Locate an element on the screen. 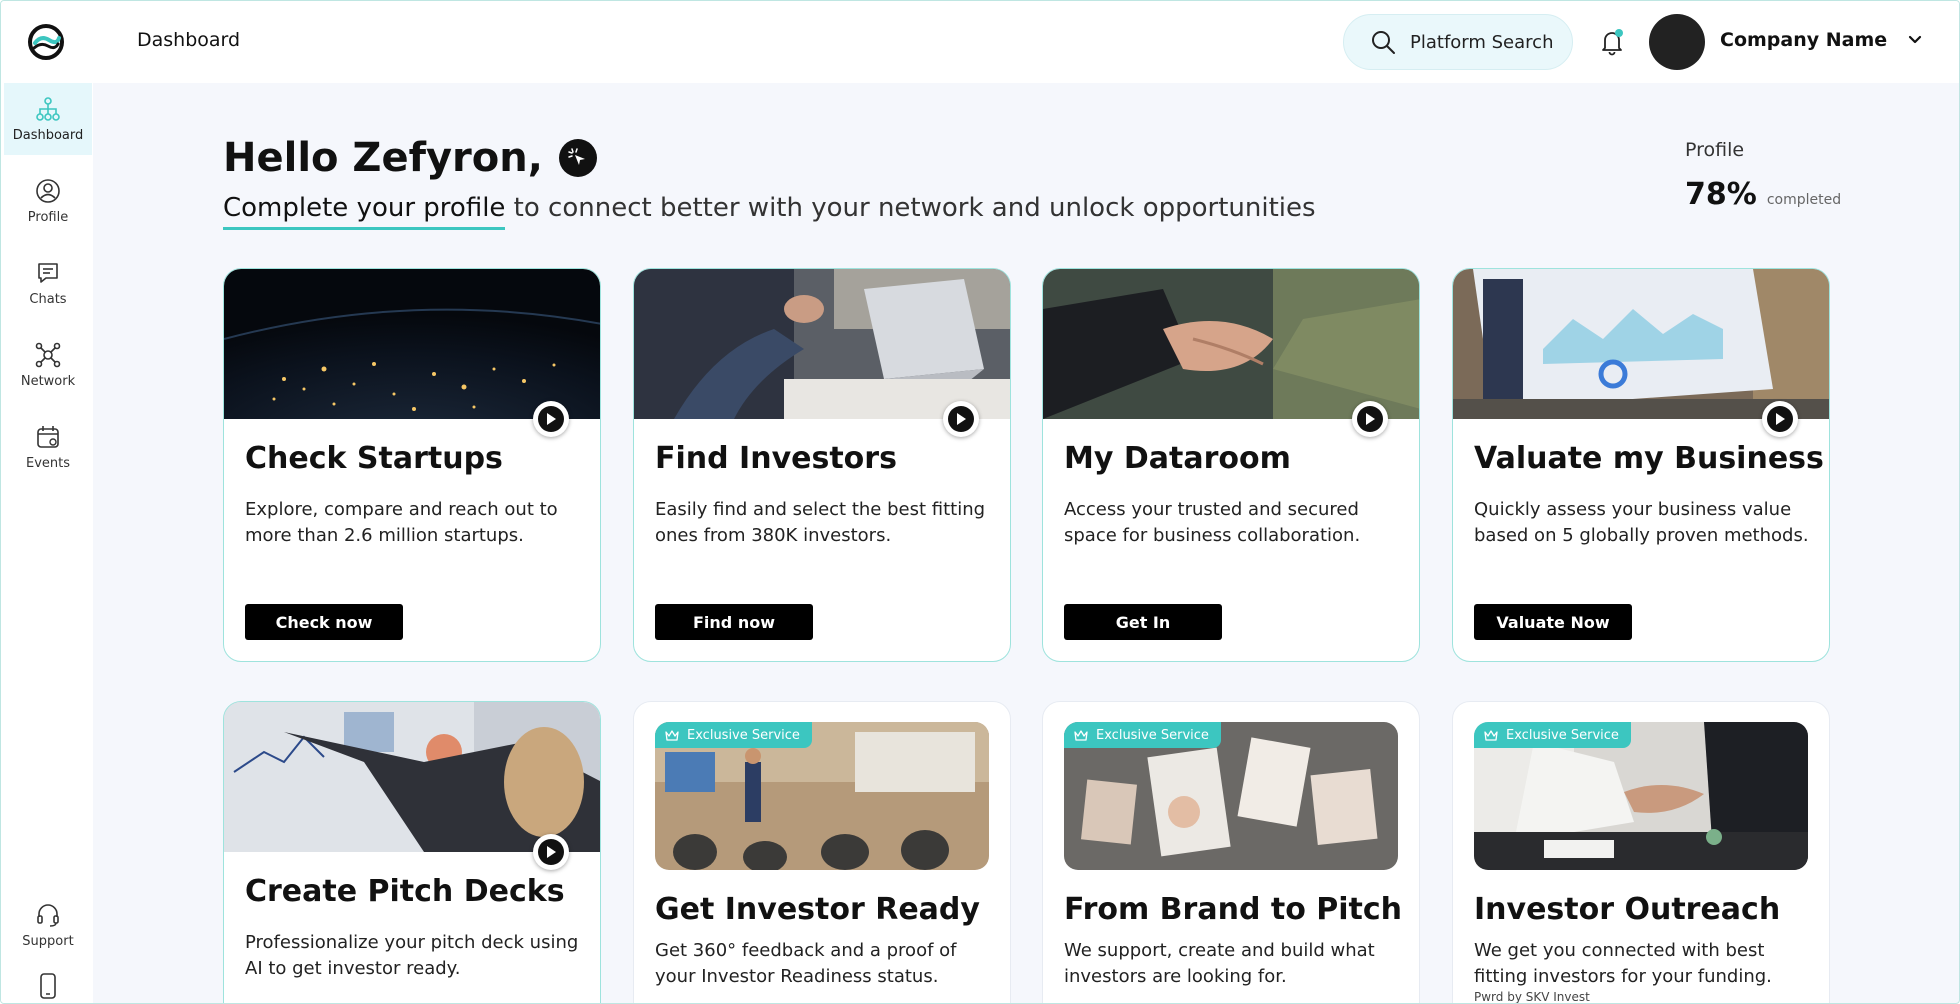 Image resolution: width=1960 pixels, height=1004 pixels. notification-bell-icon is located at coordinates (1612, 42).